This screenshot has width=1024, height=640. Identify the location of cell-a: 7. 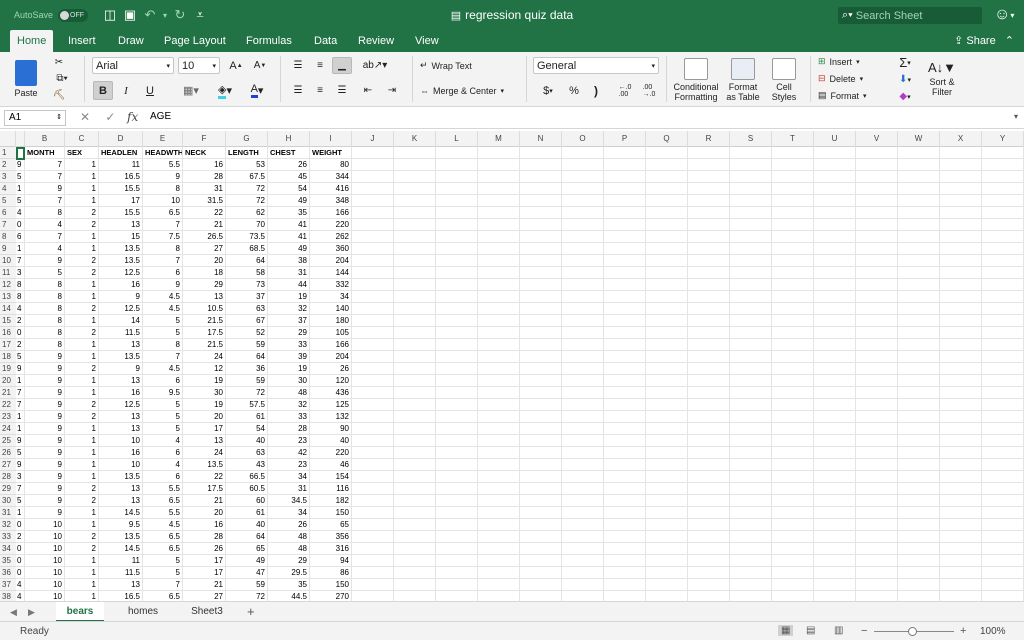
(20, 405).